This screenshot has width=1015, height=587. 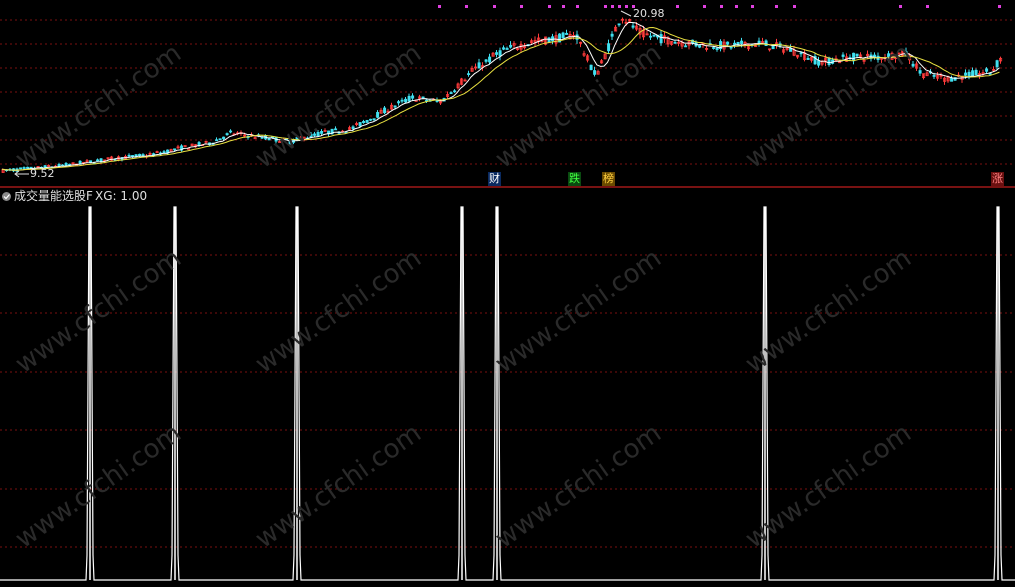 I want to click on tag-cai: 财, so click(x=494, y=179).